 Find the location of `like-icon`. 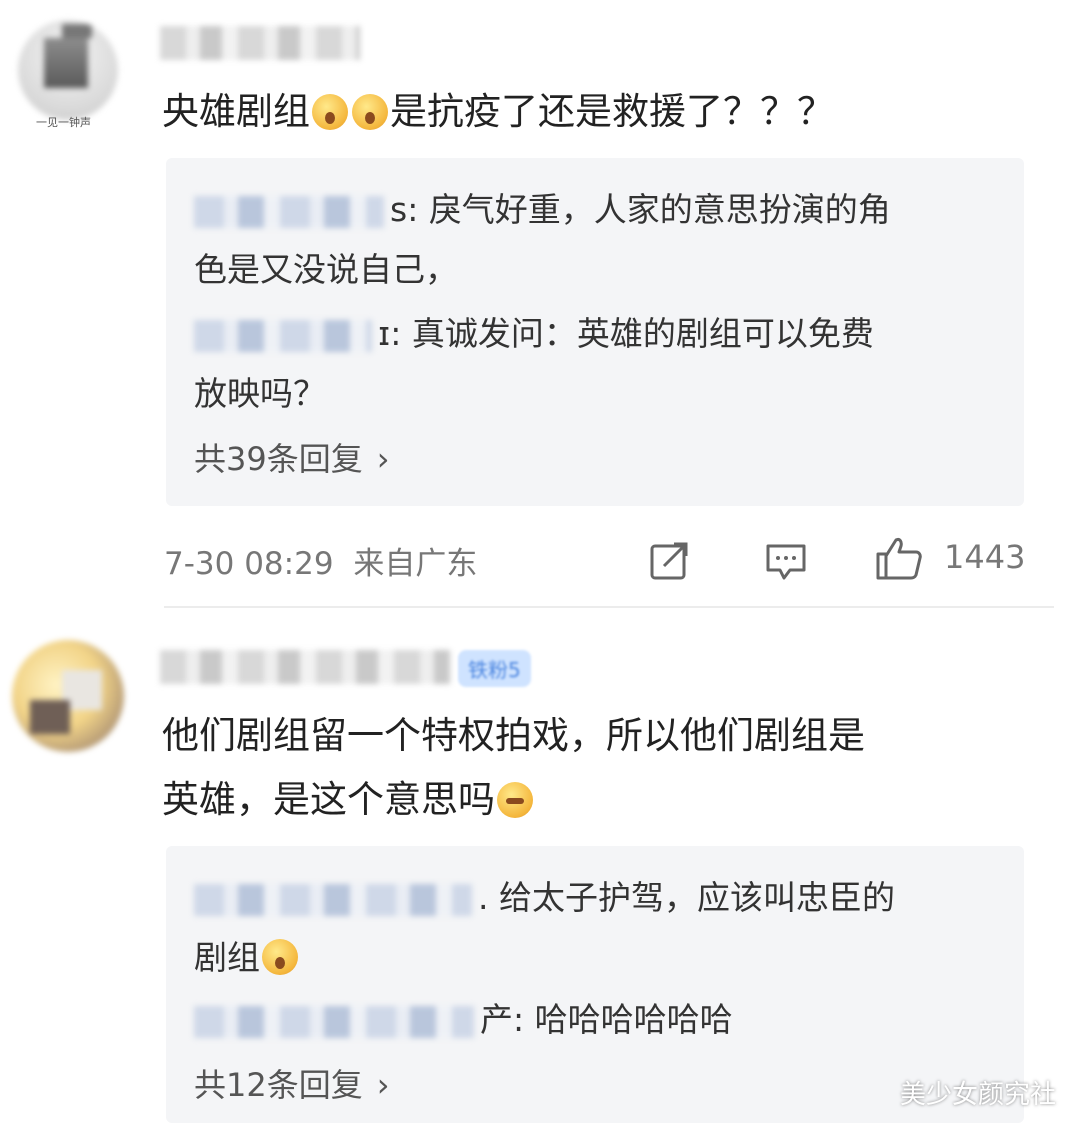

like-icon is located at coordinates (899, 558).